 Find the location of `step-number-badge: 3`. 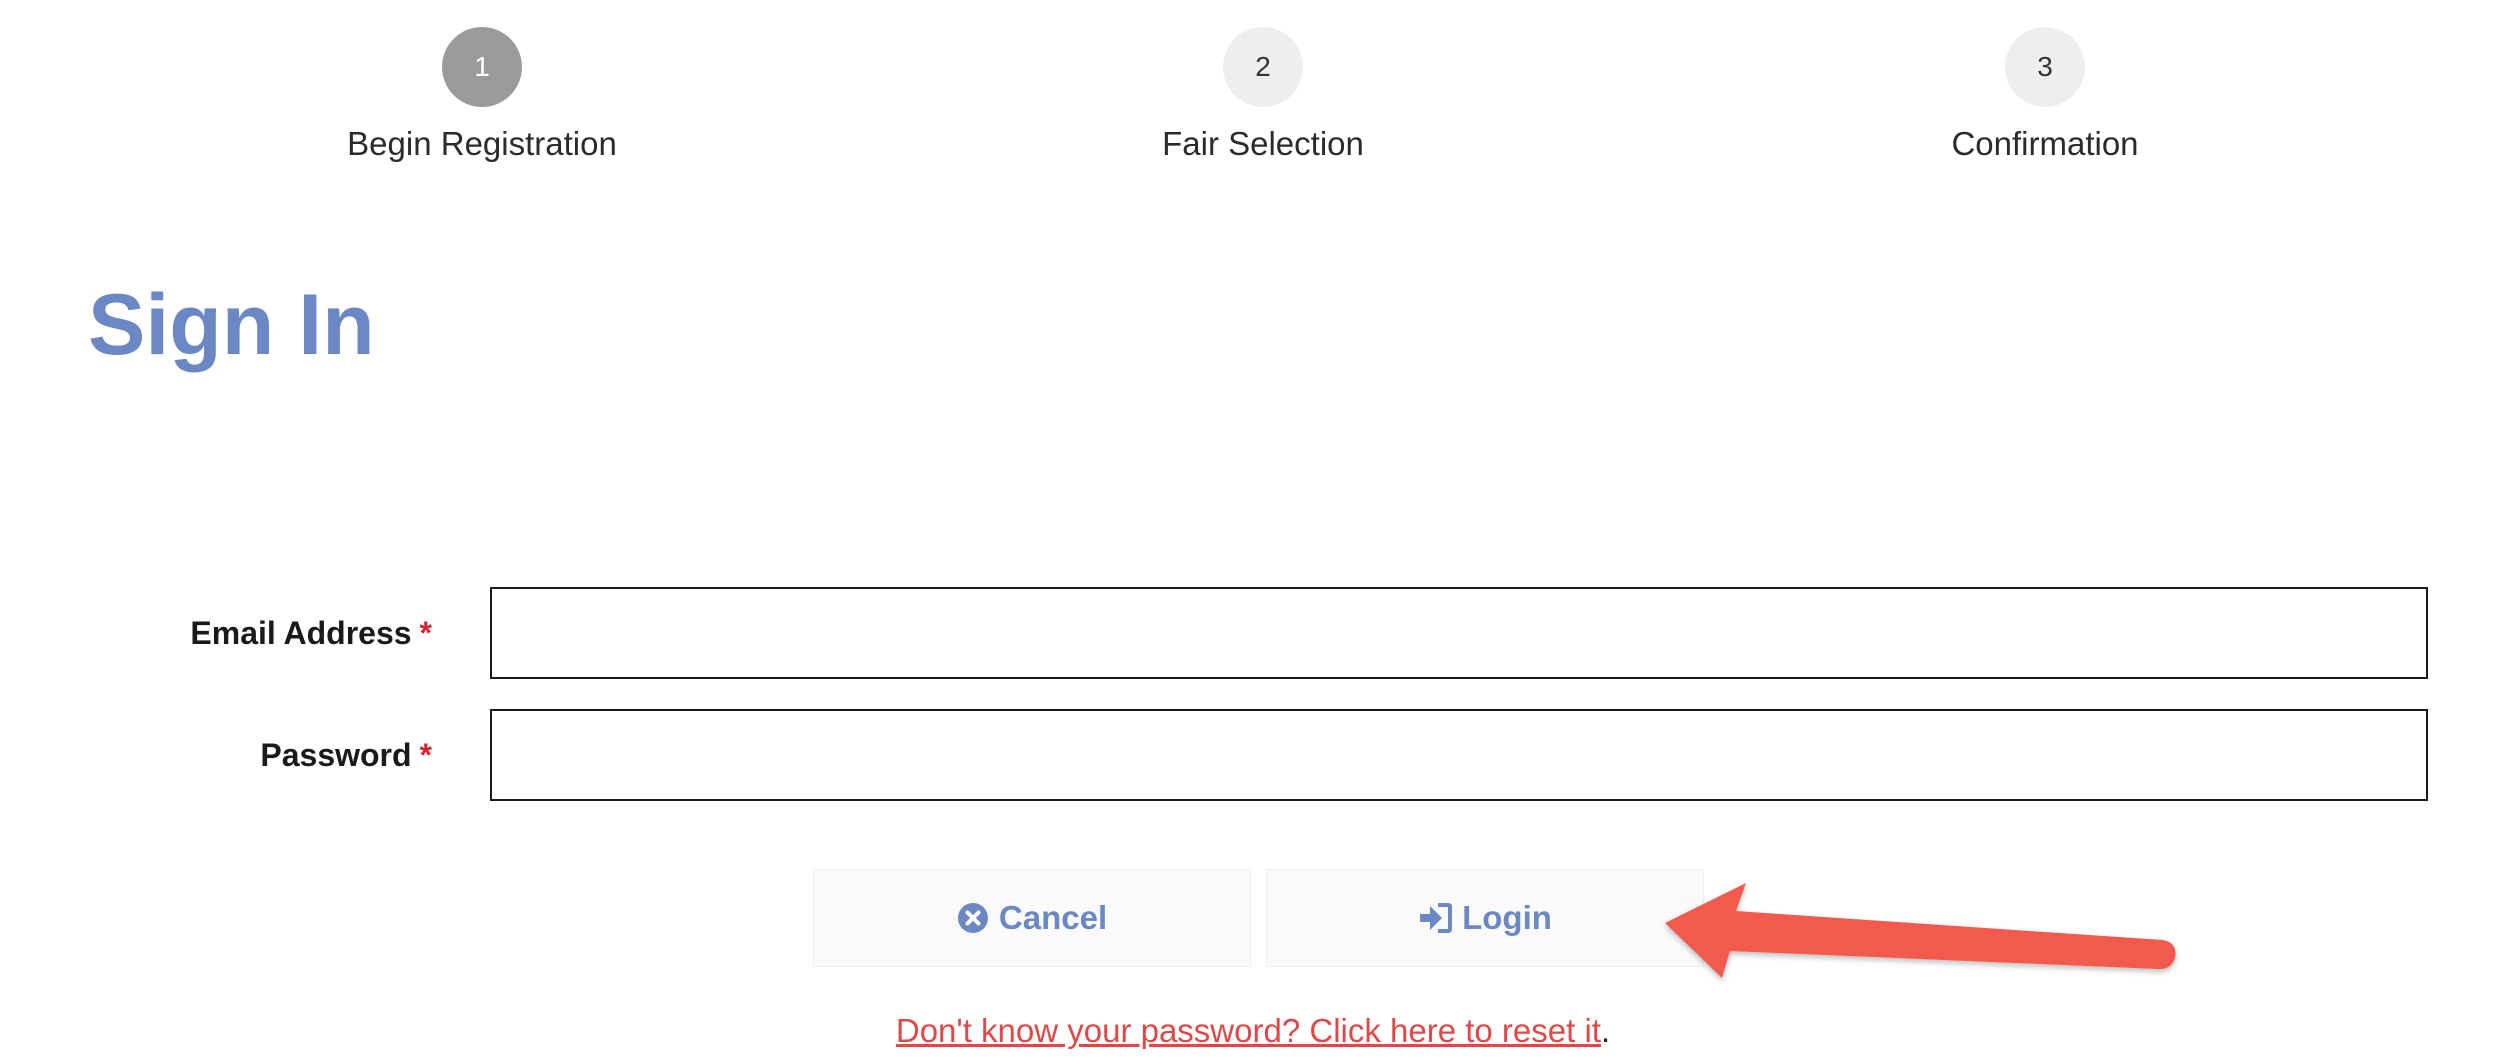

step-number-badge: 3 is located at coordinates (2045, 67).